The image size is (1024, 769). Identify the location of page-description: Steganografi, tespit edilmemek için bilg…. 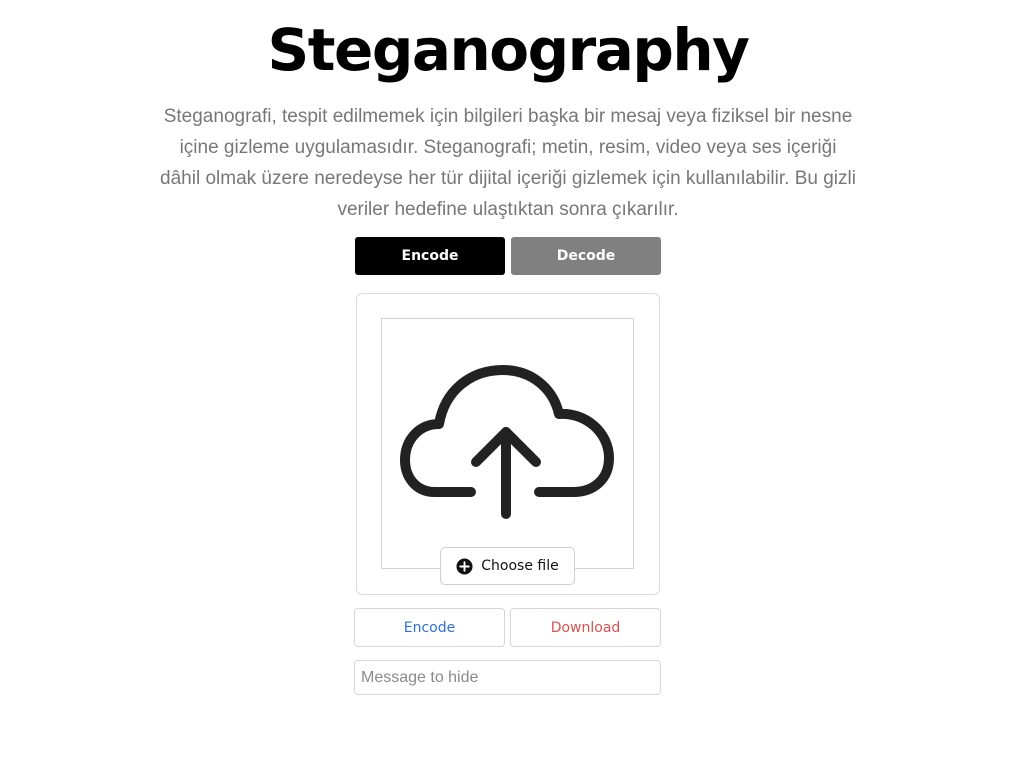
(508, 163).